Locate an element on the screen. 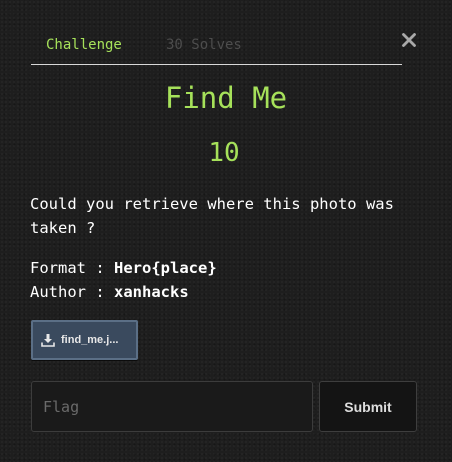 The image size is (452, 462). challenge-points: 10 is located at coordinates (224, 153).